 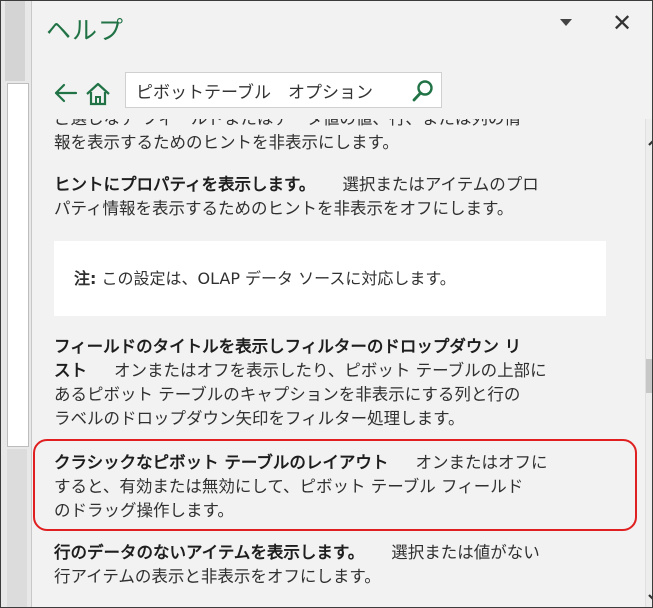 I want to click on text-line: フィールドのタイトルを表示しフィルターのドロップダウン リ, so click(x=330, y=347).